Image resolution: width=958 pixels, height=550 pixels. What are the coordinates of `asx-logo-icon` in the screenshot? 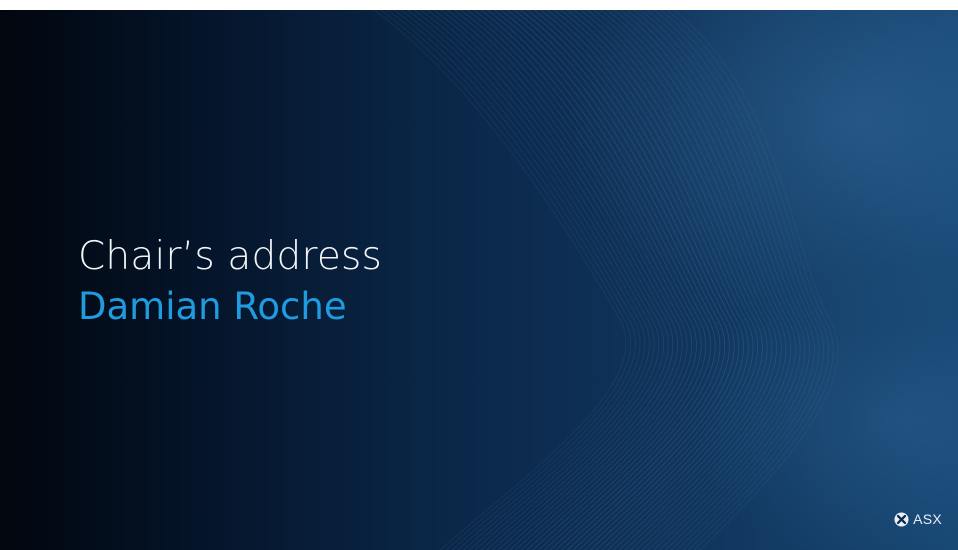 It's located at (901, 519).